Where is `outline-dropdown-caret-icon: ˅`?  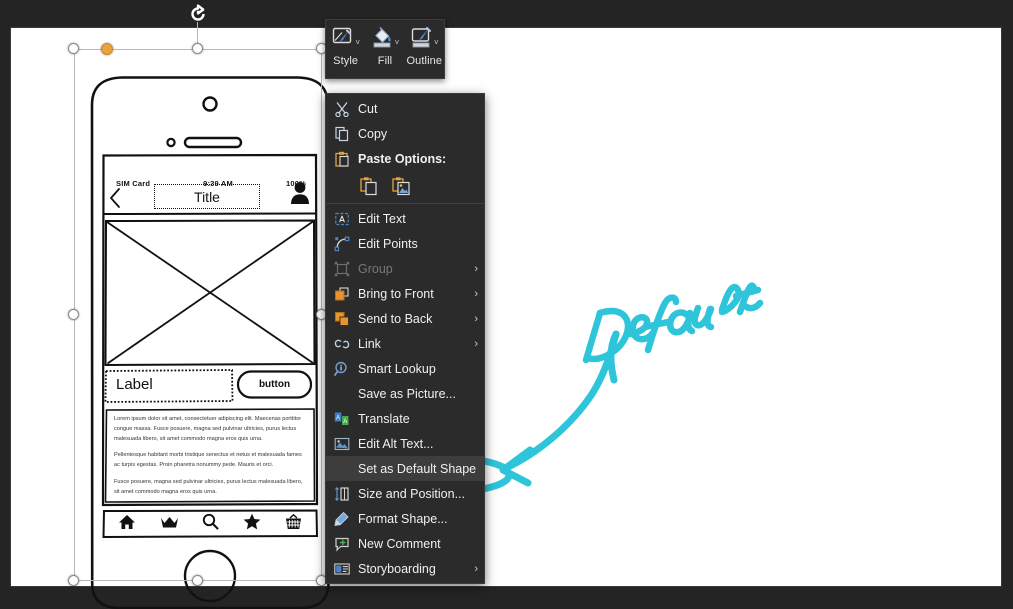 outline-dropdown-caret-icon: ˅ is located at coordinates (436, 43).